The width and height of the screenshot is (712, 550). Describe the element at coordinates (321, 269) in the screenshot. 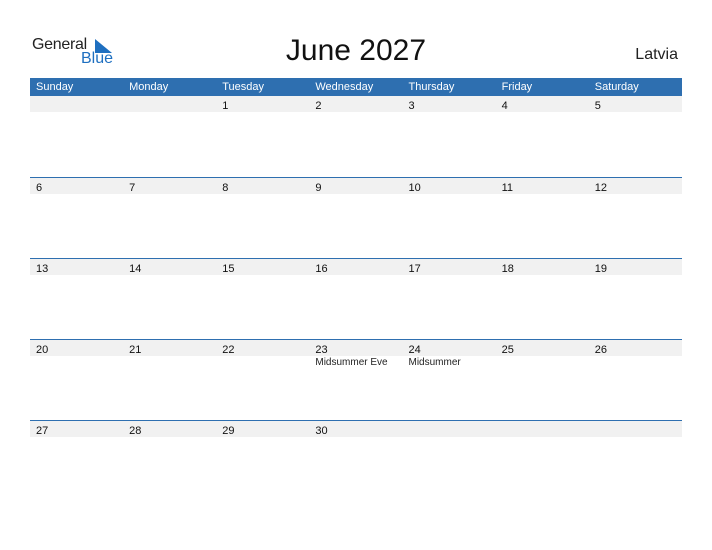

I see `day-number: 16` at that location.